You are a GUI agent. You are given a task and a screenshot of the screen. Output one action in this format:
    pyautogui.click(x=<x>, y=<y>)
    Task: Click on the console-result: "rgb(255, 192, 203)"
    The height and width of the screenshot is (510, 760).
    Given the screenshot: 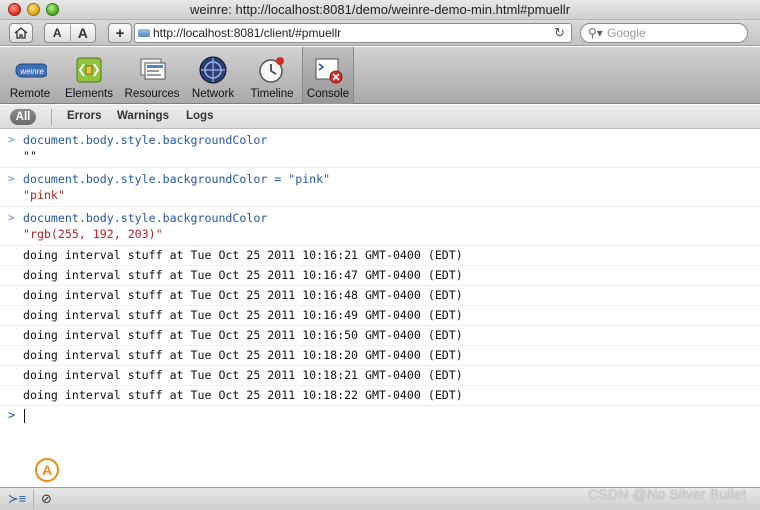 What is the action you would take?
    pyautogui.click(x=93, y=234)
    